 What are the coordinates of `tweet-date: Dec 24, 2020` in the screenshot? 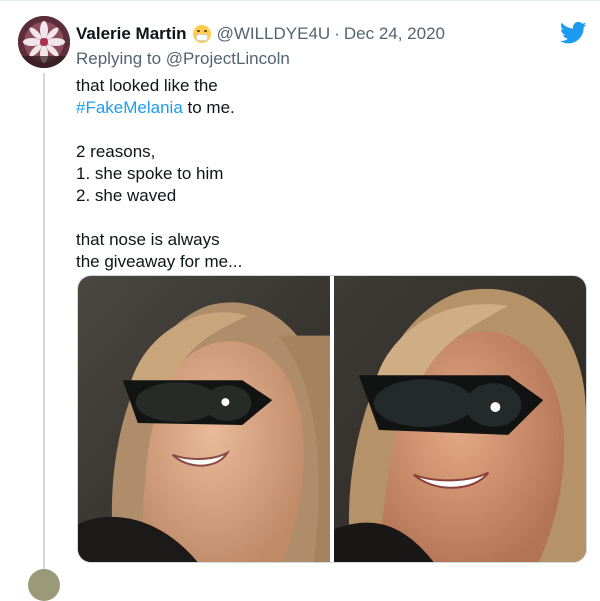 It's located at (394, 34).